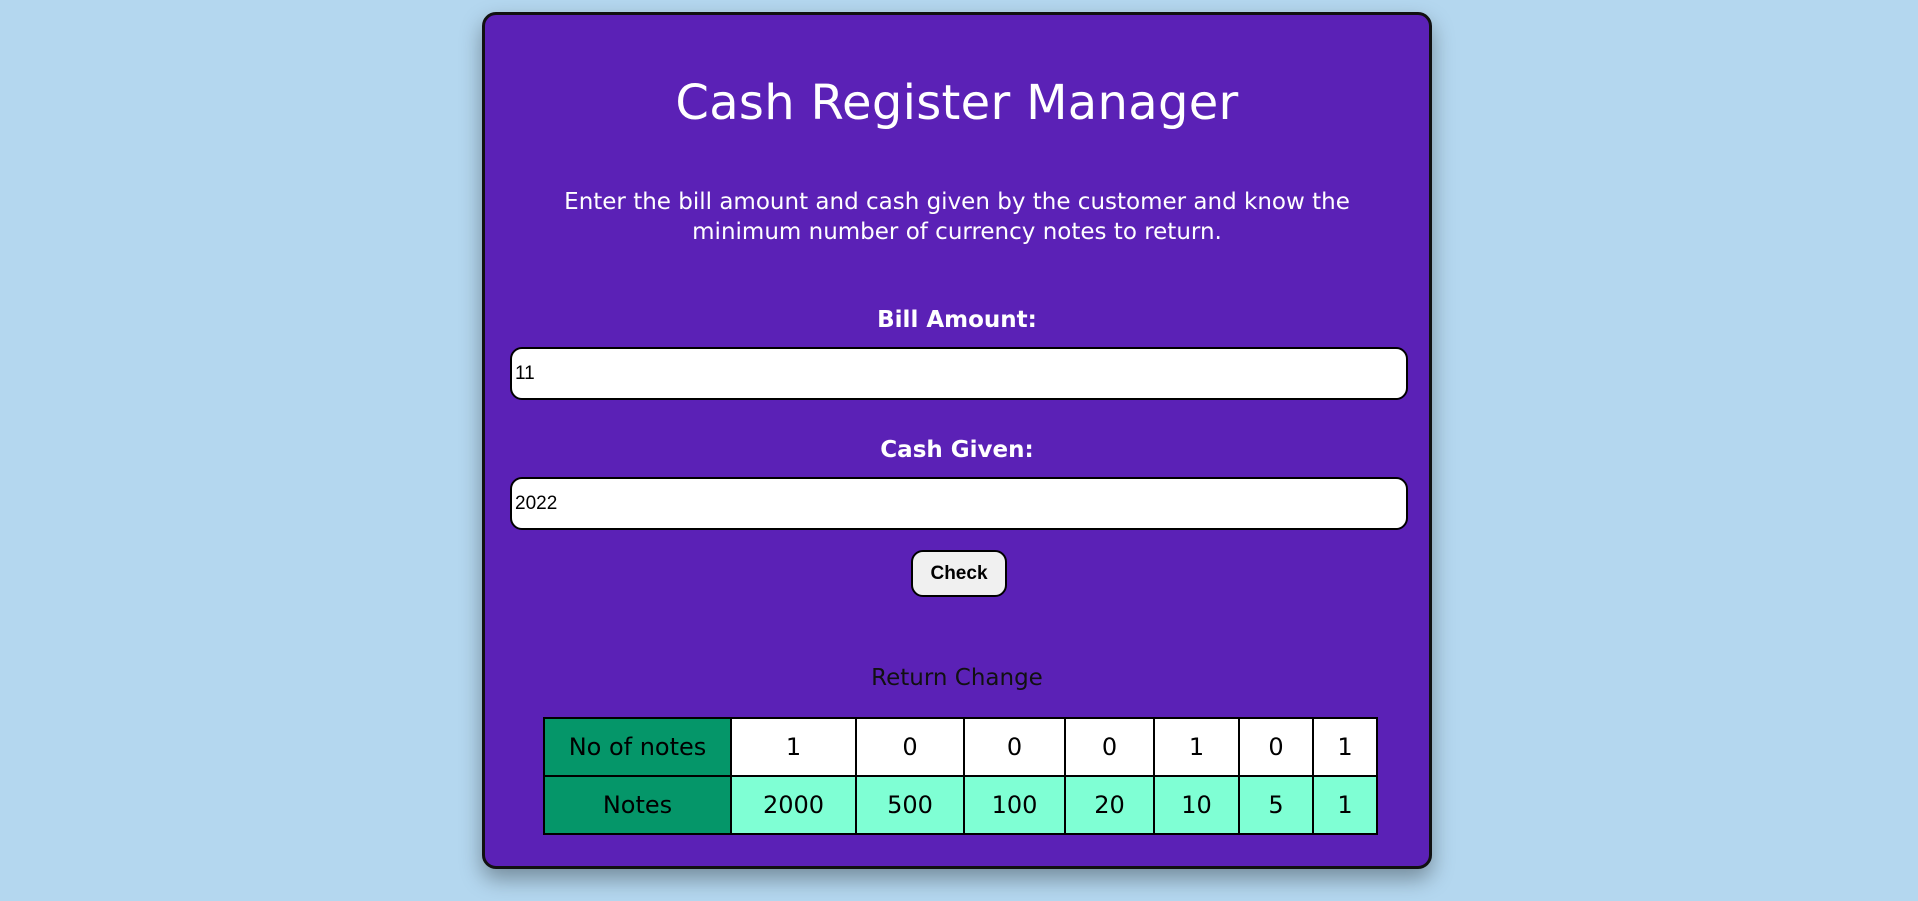  Describe the element at coordinates (910, 747) in the screenshot. I see `count-cell-500: 0` at that location.